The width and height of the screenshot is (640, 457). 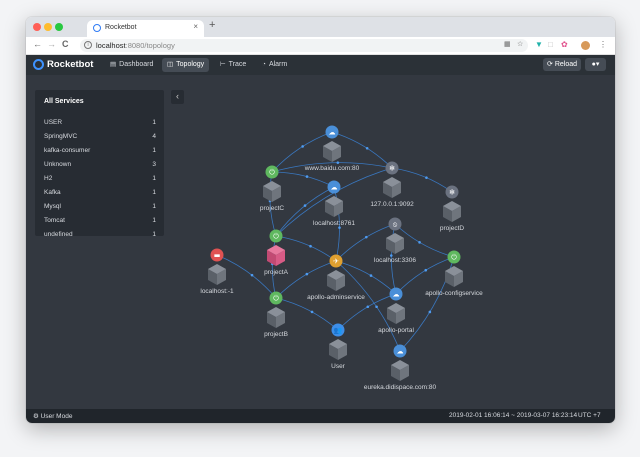 I want to click on user-menu-button: ●▾, so click(x=595, y=64).